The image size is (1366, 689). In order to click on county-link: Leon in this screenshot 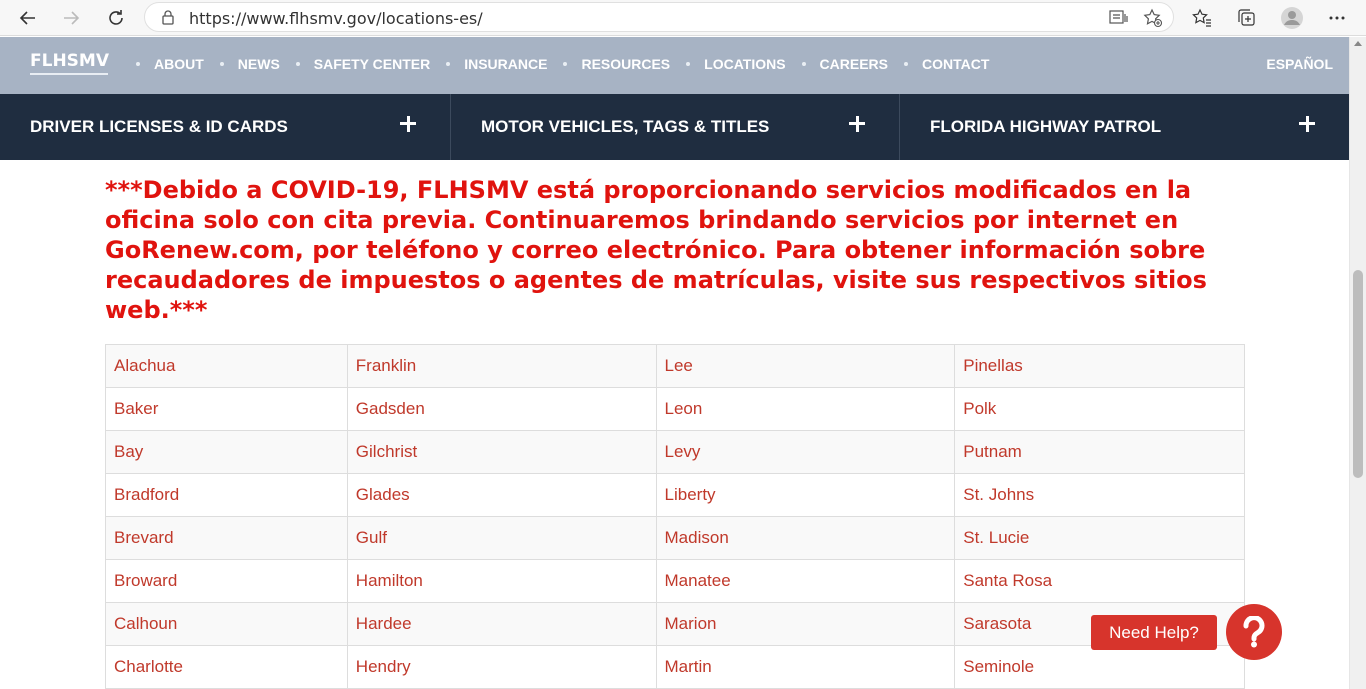, I will do `click(805, 409)`.